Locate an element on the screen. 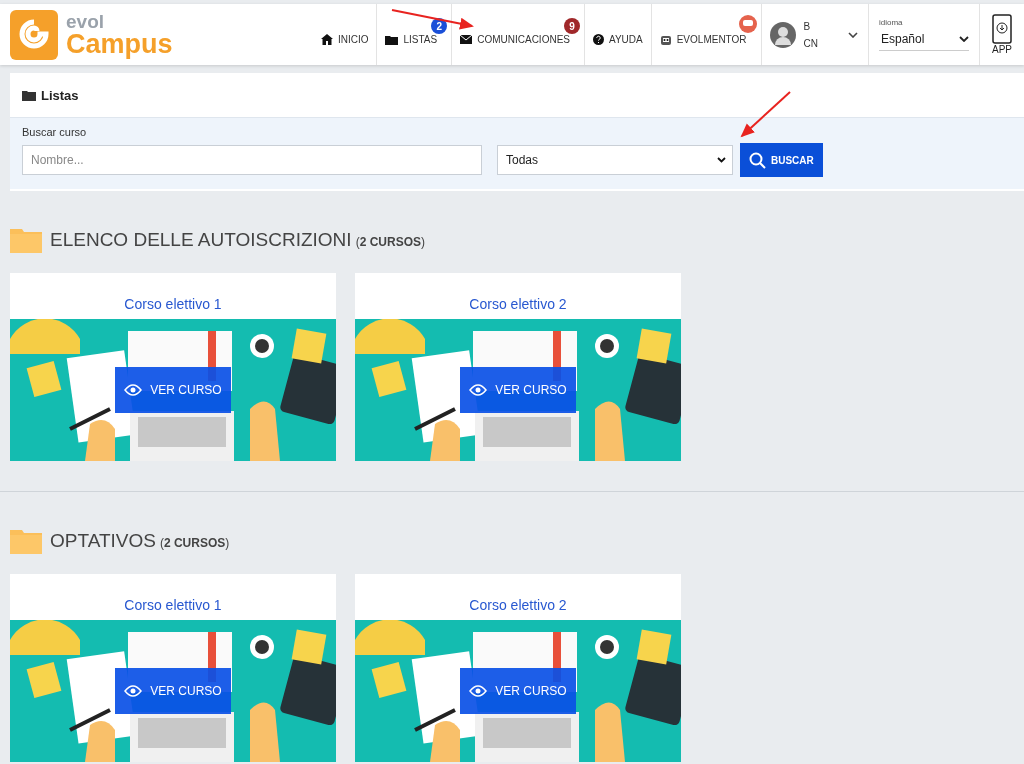 This screenshot has height=764, width=1024. nav-link: LISTAS 2 is located at coordinates (415, 34).